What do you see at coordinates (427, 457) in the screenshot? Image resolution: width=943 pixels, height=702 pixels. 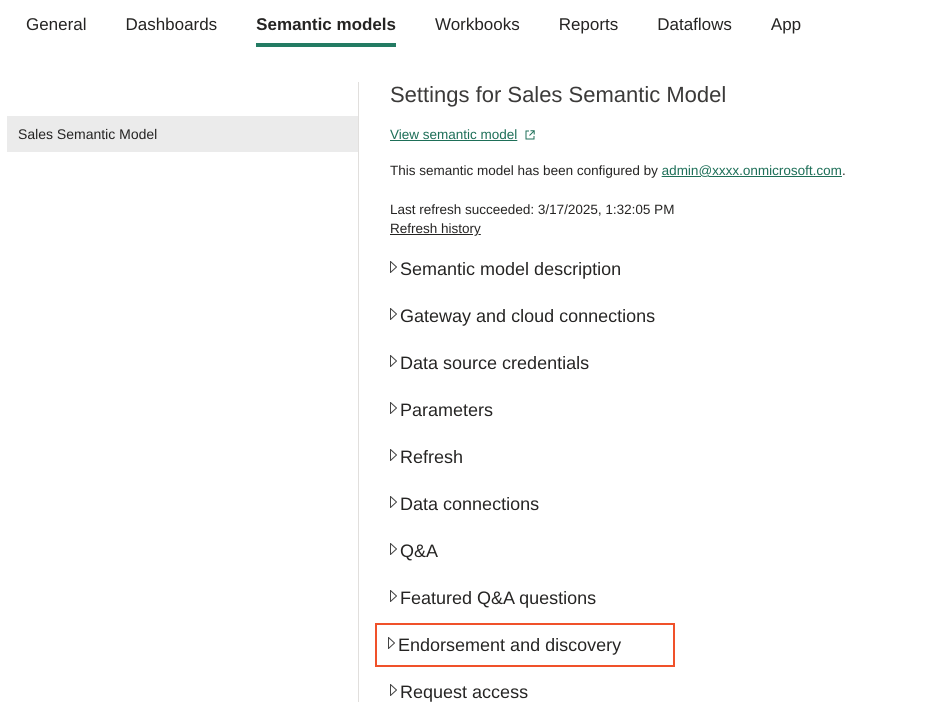 I see `section-header: Refresh` at bounding box center [427, 457].